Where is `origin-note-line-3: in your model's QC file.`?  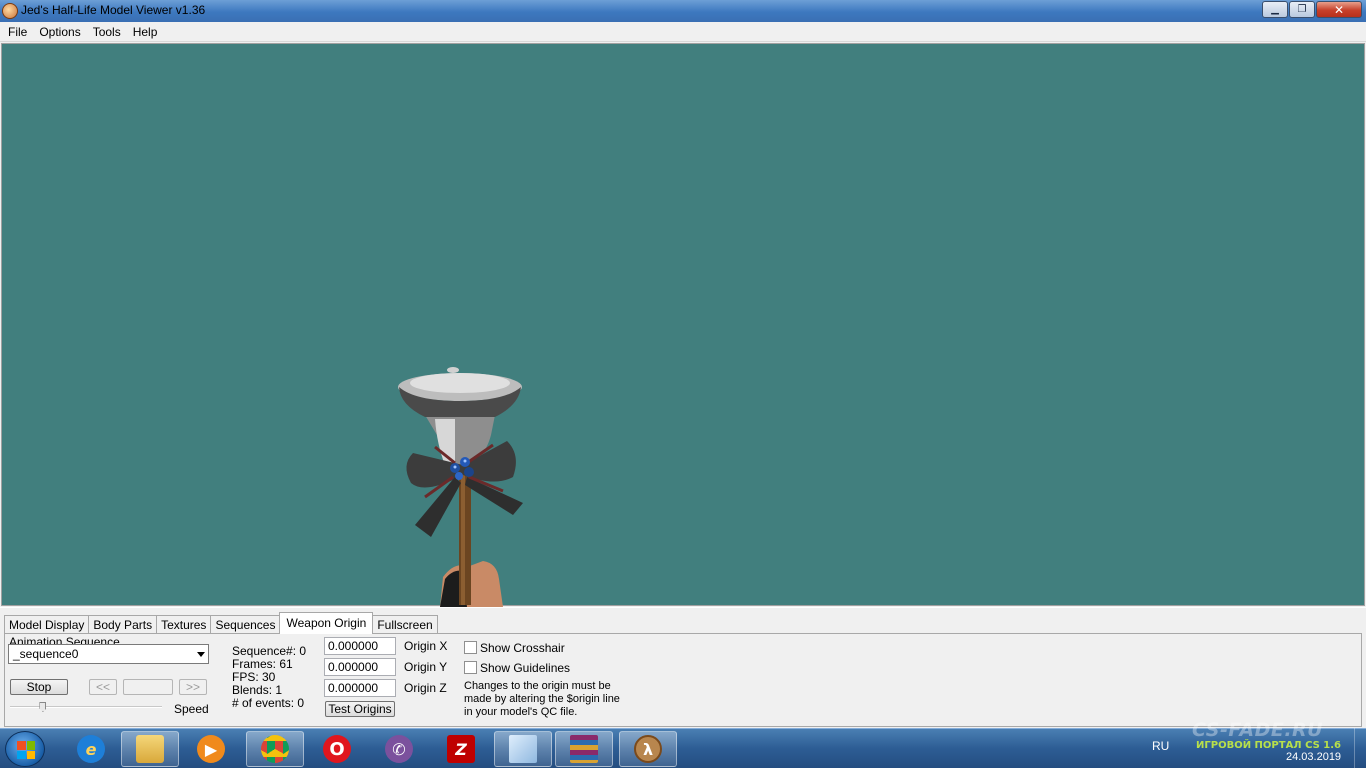
origin-note-line-3: in your model's QC file. is located at coordinates (521, 712).